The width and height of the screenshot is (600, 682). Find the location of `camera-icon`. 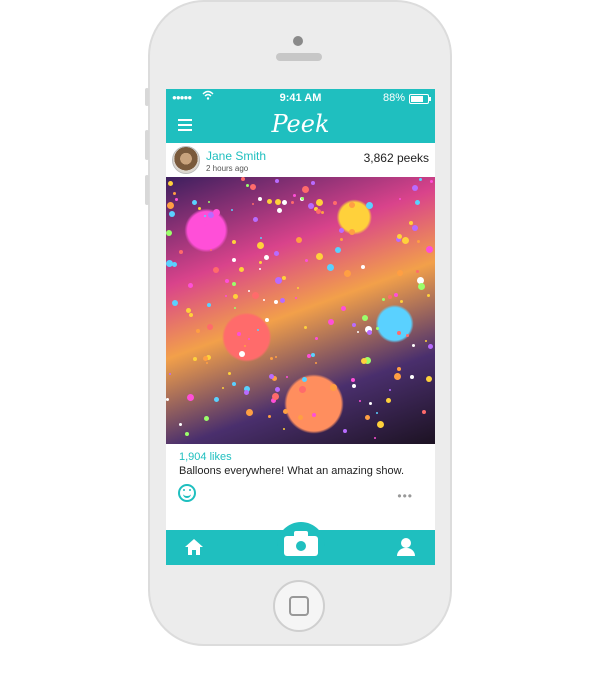

camera-icon is located at coordinates (301, 544).